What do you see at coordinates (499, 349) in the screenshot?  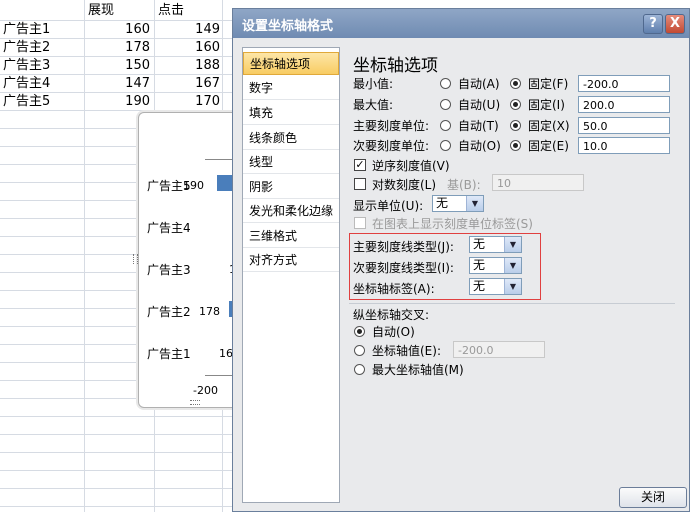 I see `cross-value-input: -200.0` at bounding box center [499, 349].